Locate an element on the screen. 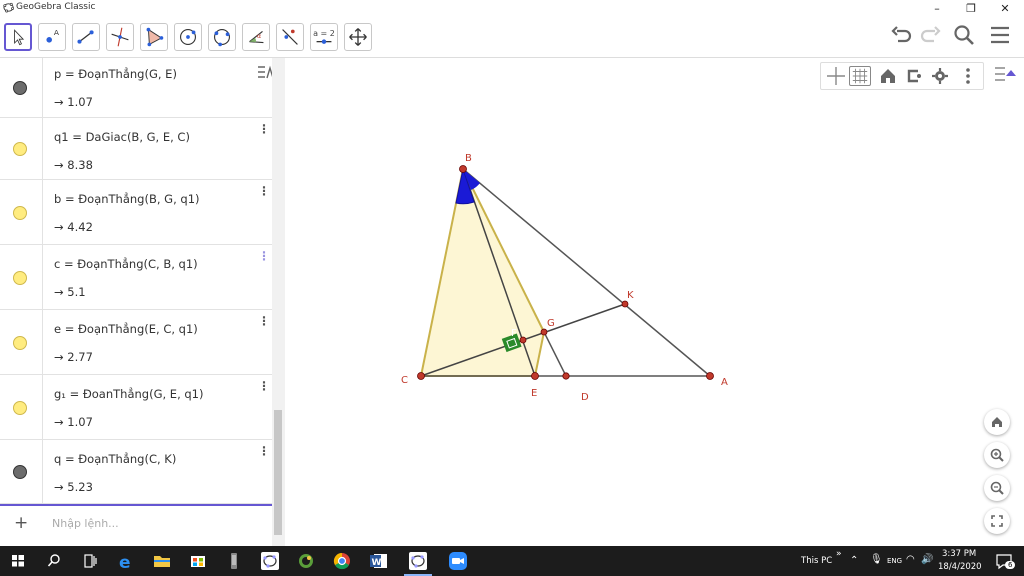 The image size is (1024, 576). object-definition: p = ĐoạnThẳng(G, E) is located at coordinates (115, 74).